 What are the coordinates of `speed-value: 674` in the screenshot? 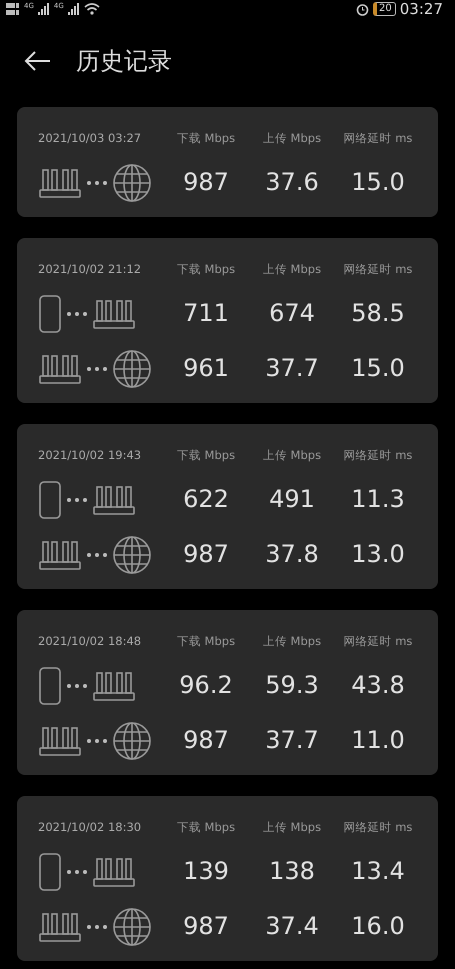 It's located at (292, 313).